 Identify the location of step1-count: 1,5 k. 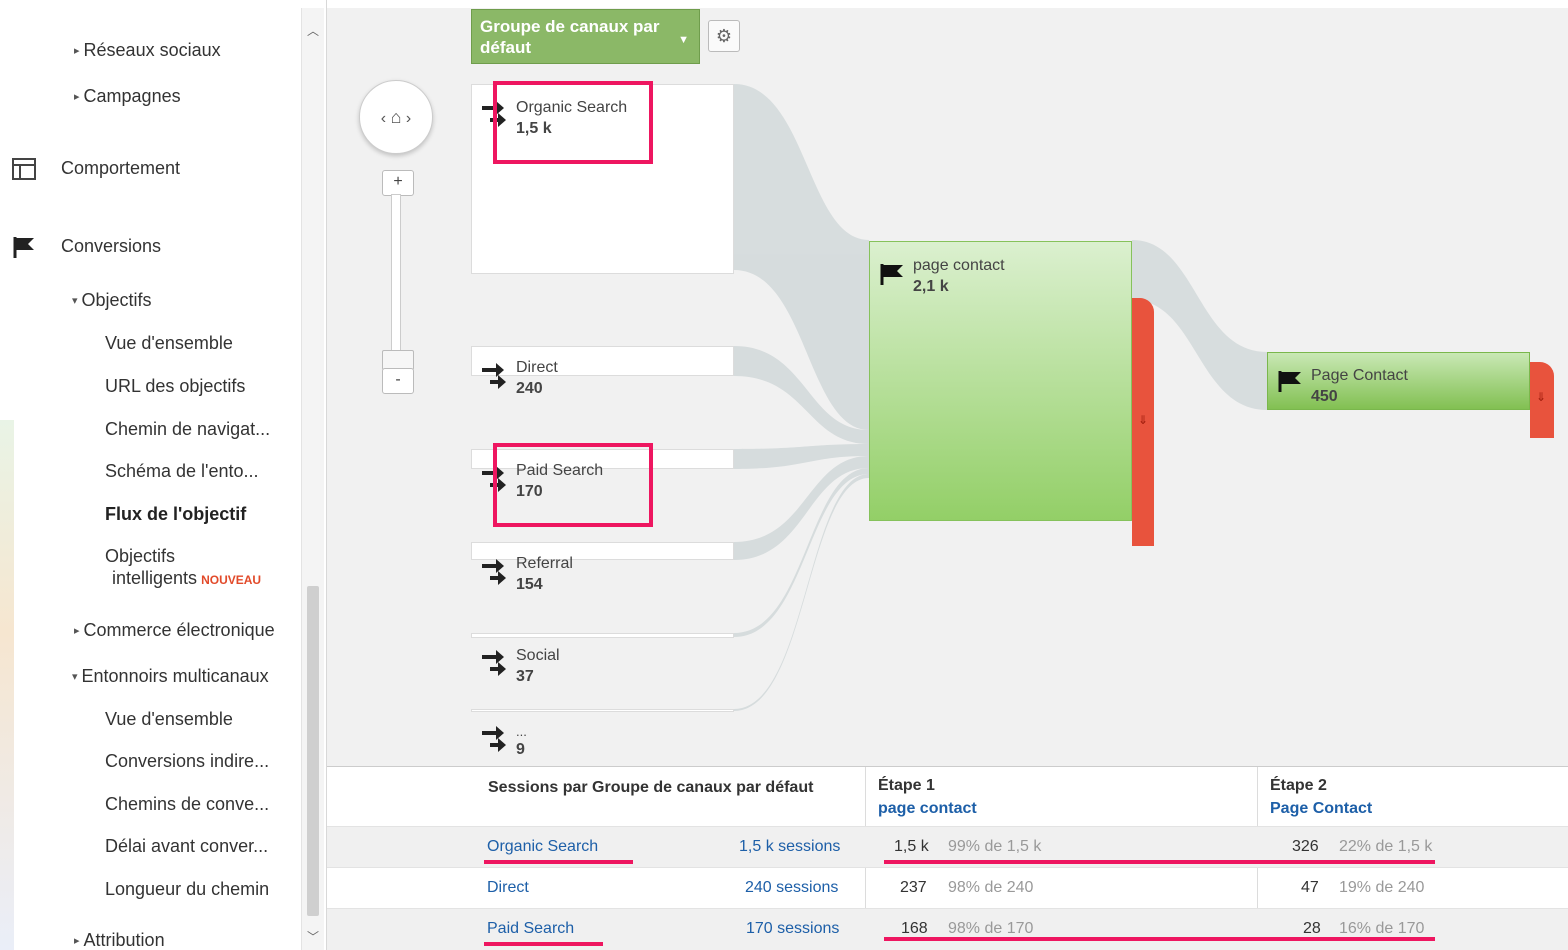
(911, 846).